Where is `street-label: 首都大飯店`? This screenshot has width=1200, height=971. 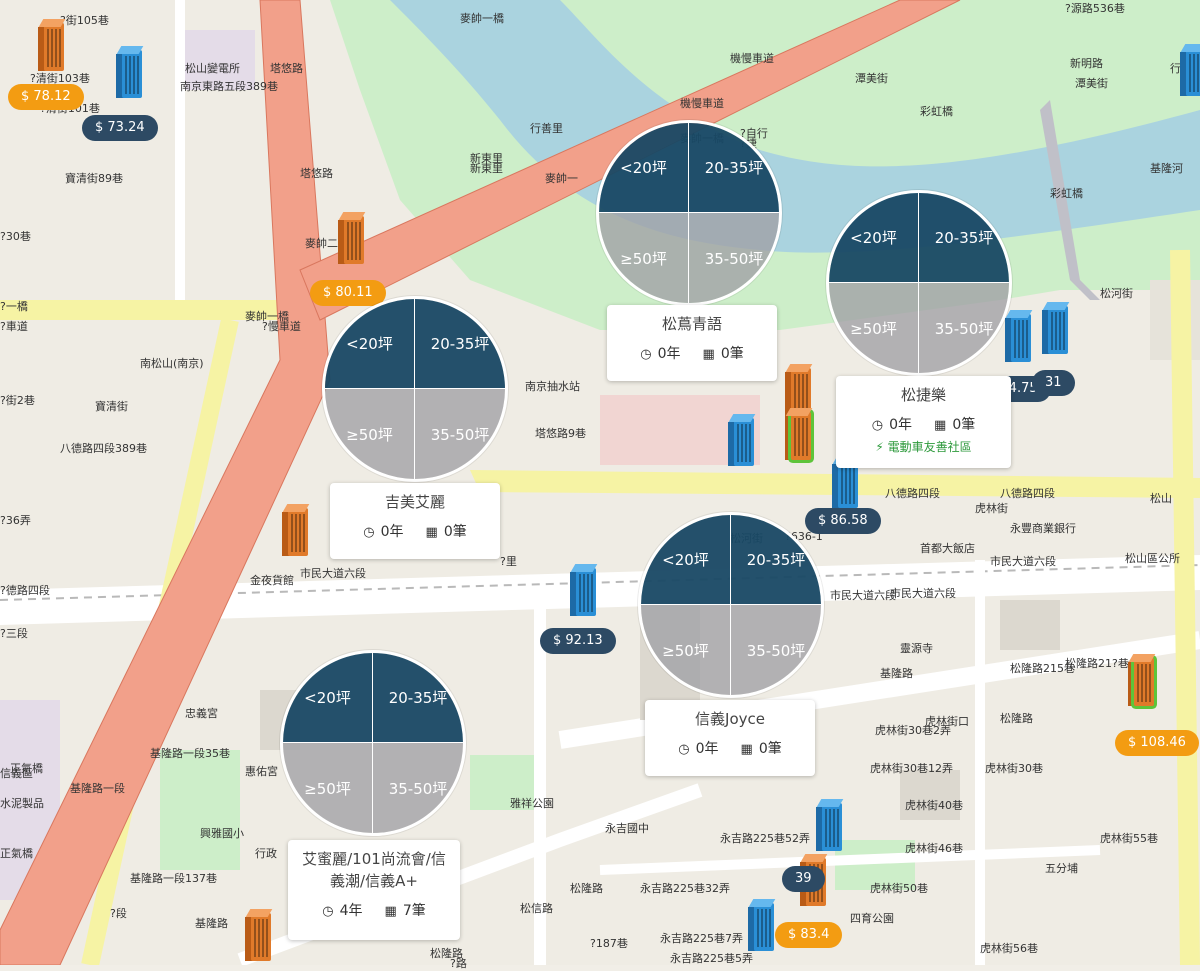
street-label: 首都大飯店 is located at coordinates (947, 548).